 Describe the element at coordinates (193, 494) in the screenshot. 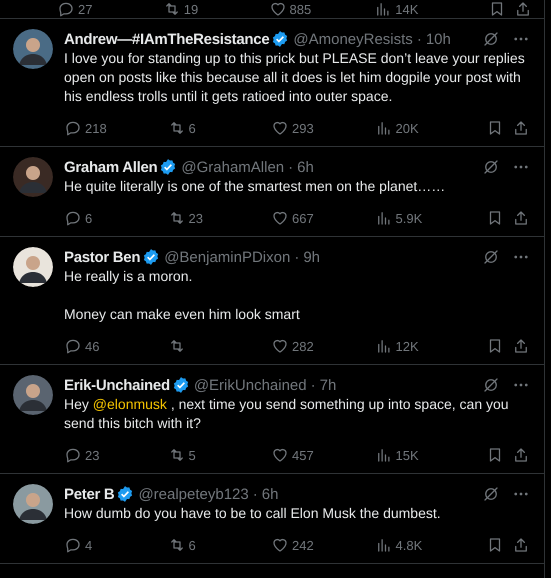

I see `user-handle: @realpeteyb123` at that location.